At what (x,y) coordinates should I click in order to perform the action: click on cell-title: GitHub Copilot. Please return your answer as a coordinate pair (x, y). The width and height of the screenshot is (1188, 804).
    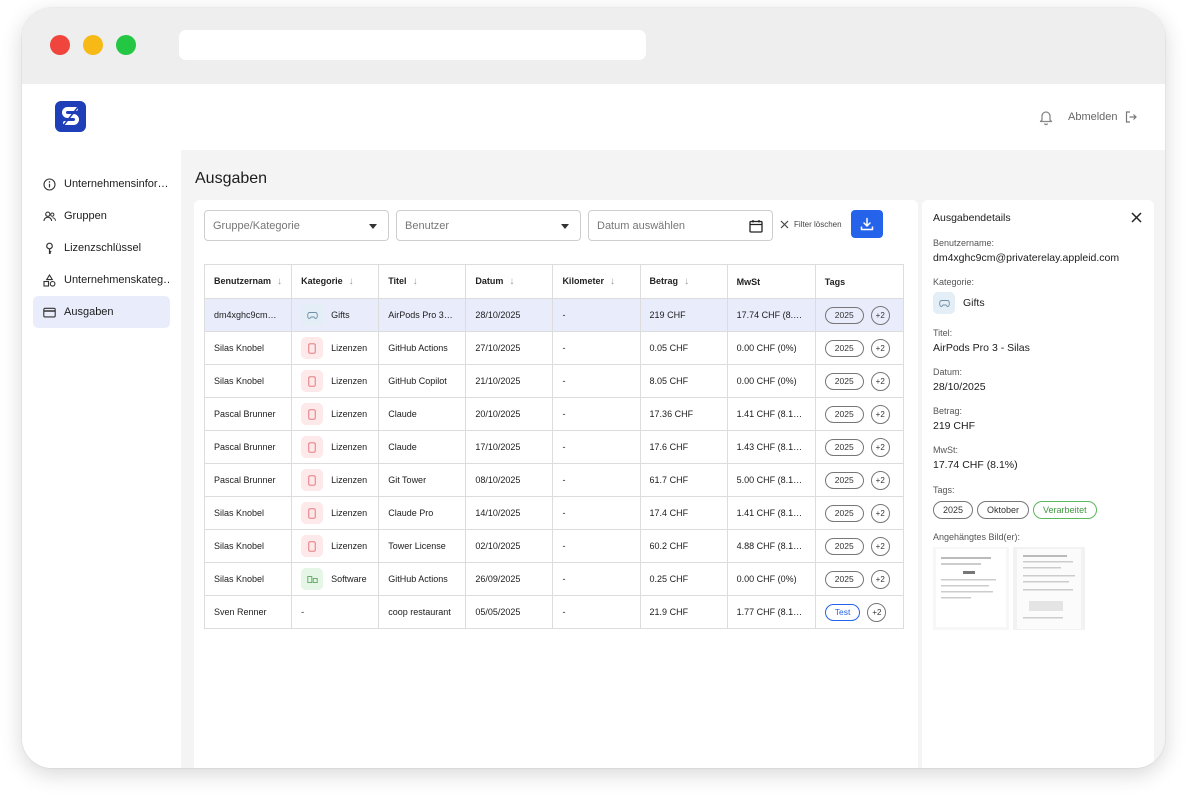
    Looking at the image, I should click on (422, 381).